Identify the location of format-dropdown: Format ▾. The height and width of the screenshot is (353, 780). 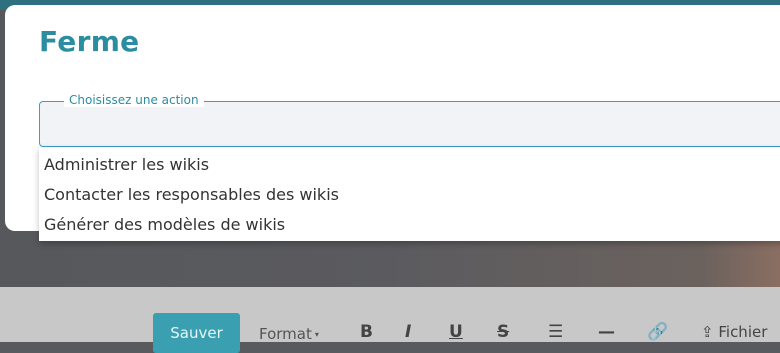
(289, 334).